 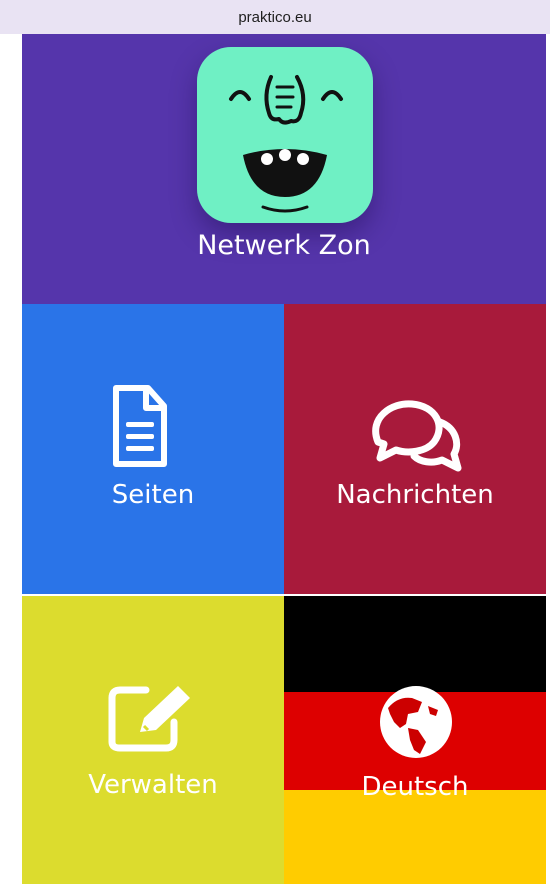 What do you see at coordinates (416, 722) in the screenshot?
I see `globe-icon` at bounding box center [416, 722].